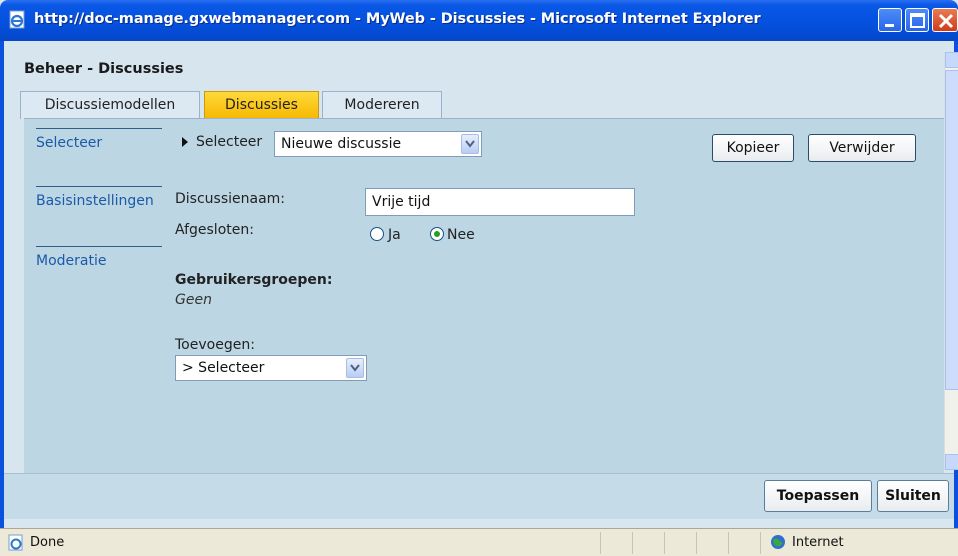 This screenshot has height=556, width=958. What do you see at coordinates (753, 148) in the screenshot?
I see `copy-button: Kopieer` at bounding box center [753, 148].